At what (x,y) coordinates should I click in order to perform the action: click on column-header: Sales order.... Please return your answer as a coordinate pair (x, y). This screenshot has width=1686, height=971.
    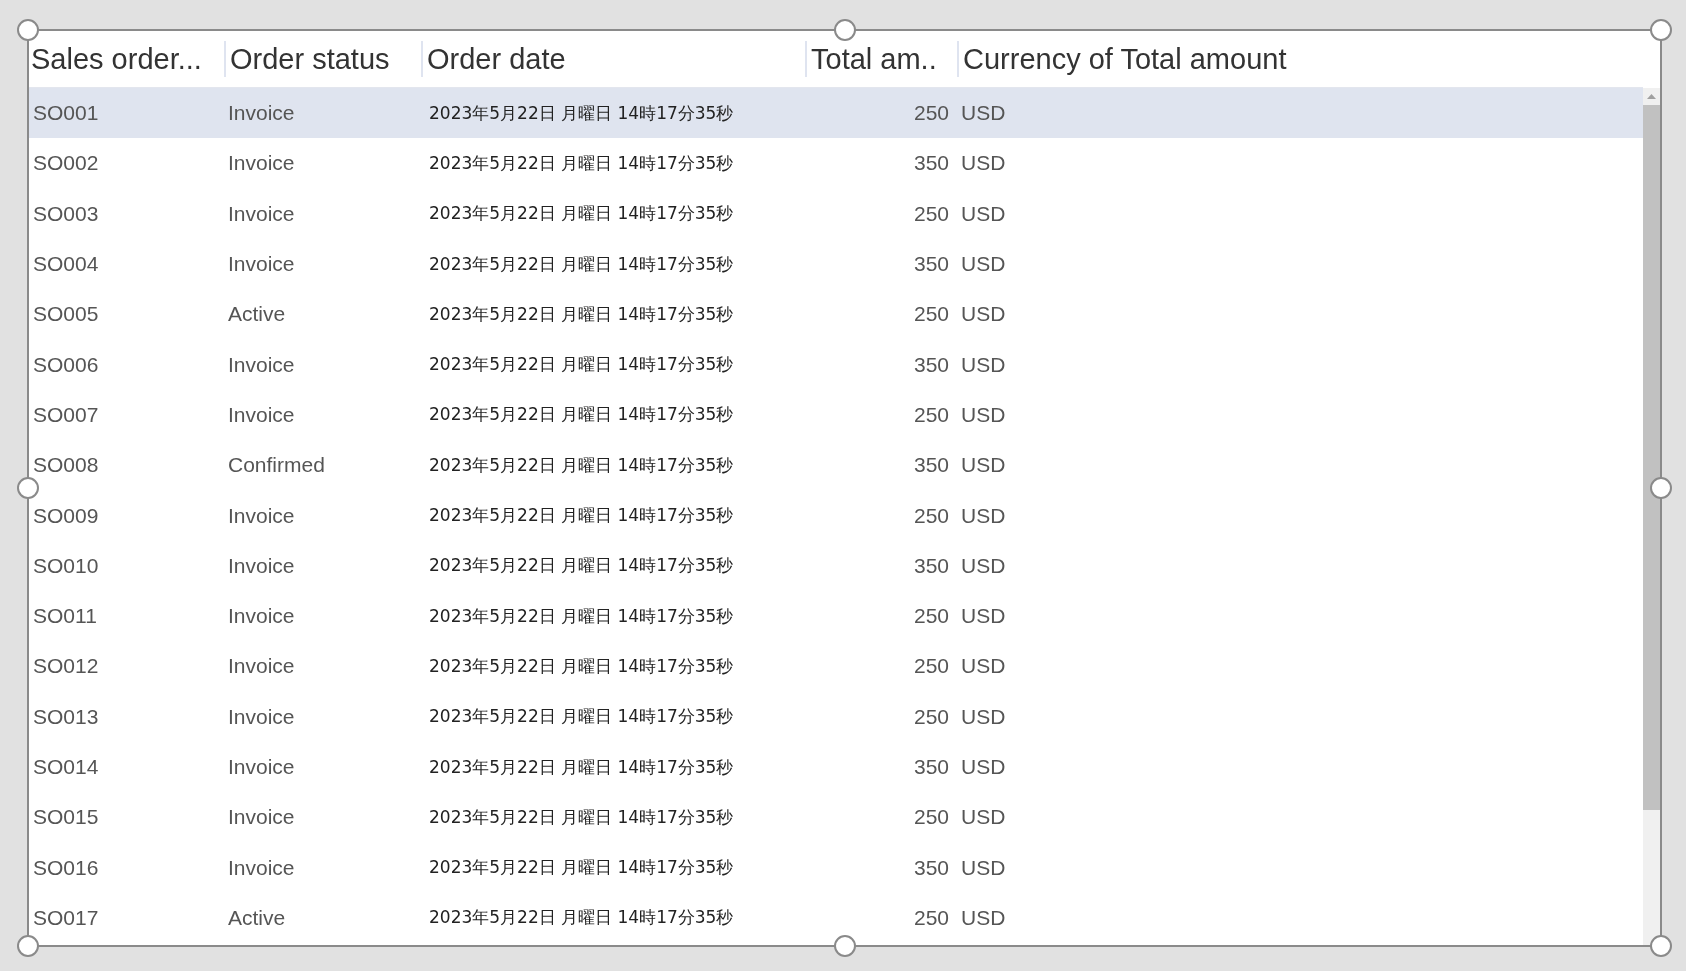
    Looking at the image, I should click on (126, 59).